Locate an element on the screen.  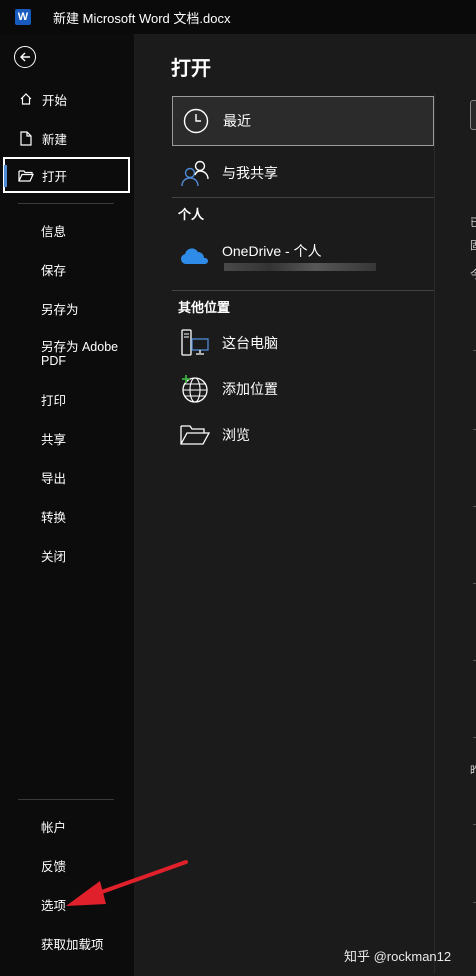
location-label: 浏览 is located at coordinates (236, 435).